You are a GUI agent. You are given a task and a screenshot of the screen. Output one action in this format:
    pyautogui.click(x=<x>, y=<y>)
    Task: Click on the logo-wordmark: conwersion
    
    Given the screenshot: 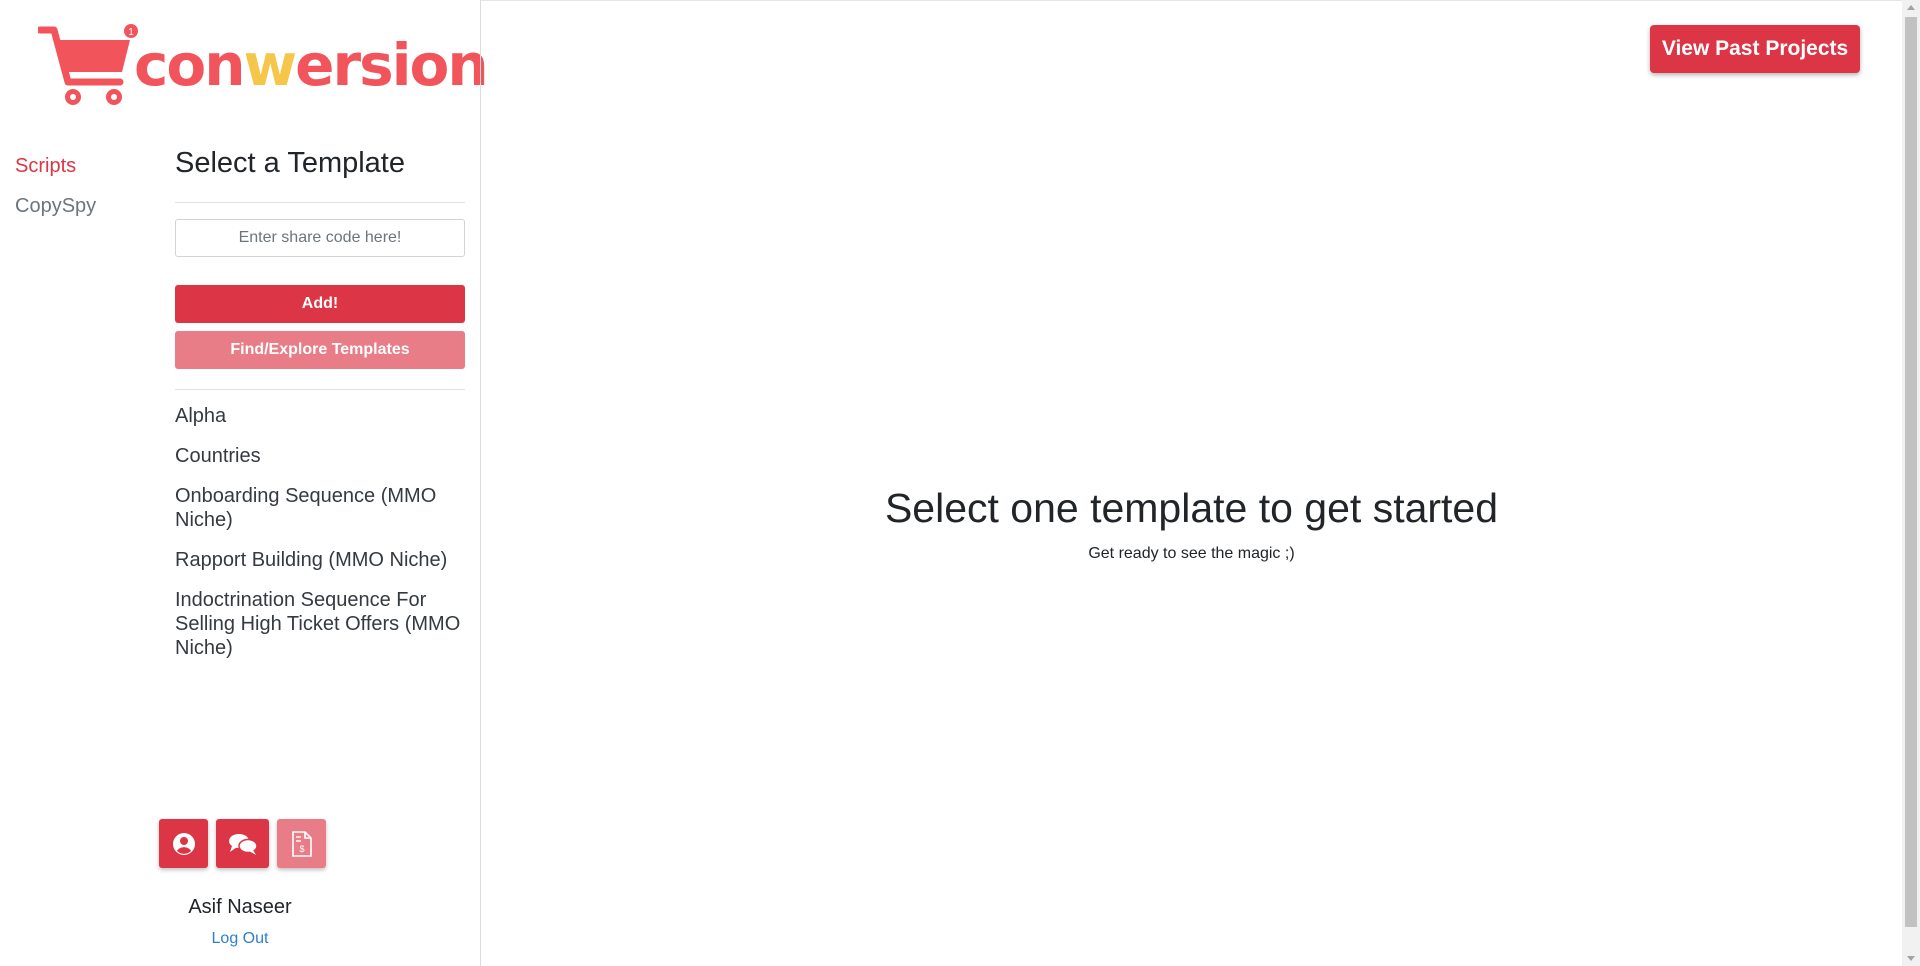 What is the action you would take?
    pyautogui.click(x=311, y=65)
    